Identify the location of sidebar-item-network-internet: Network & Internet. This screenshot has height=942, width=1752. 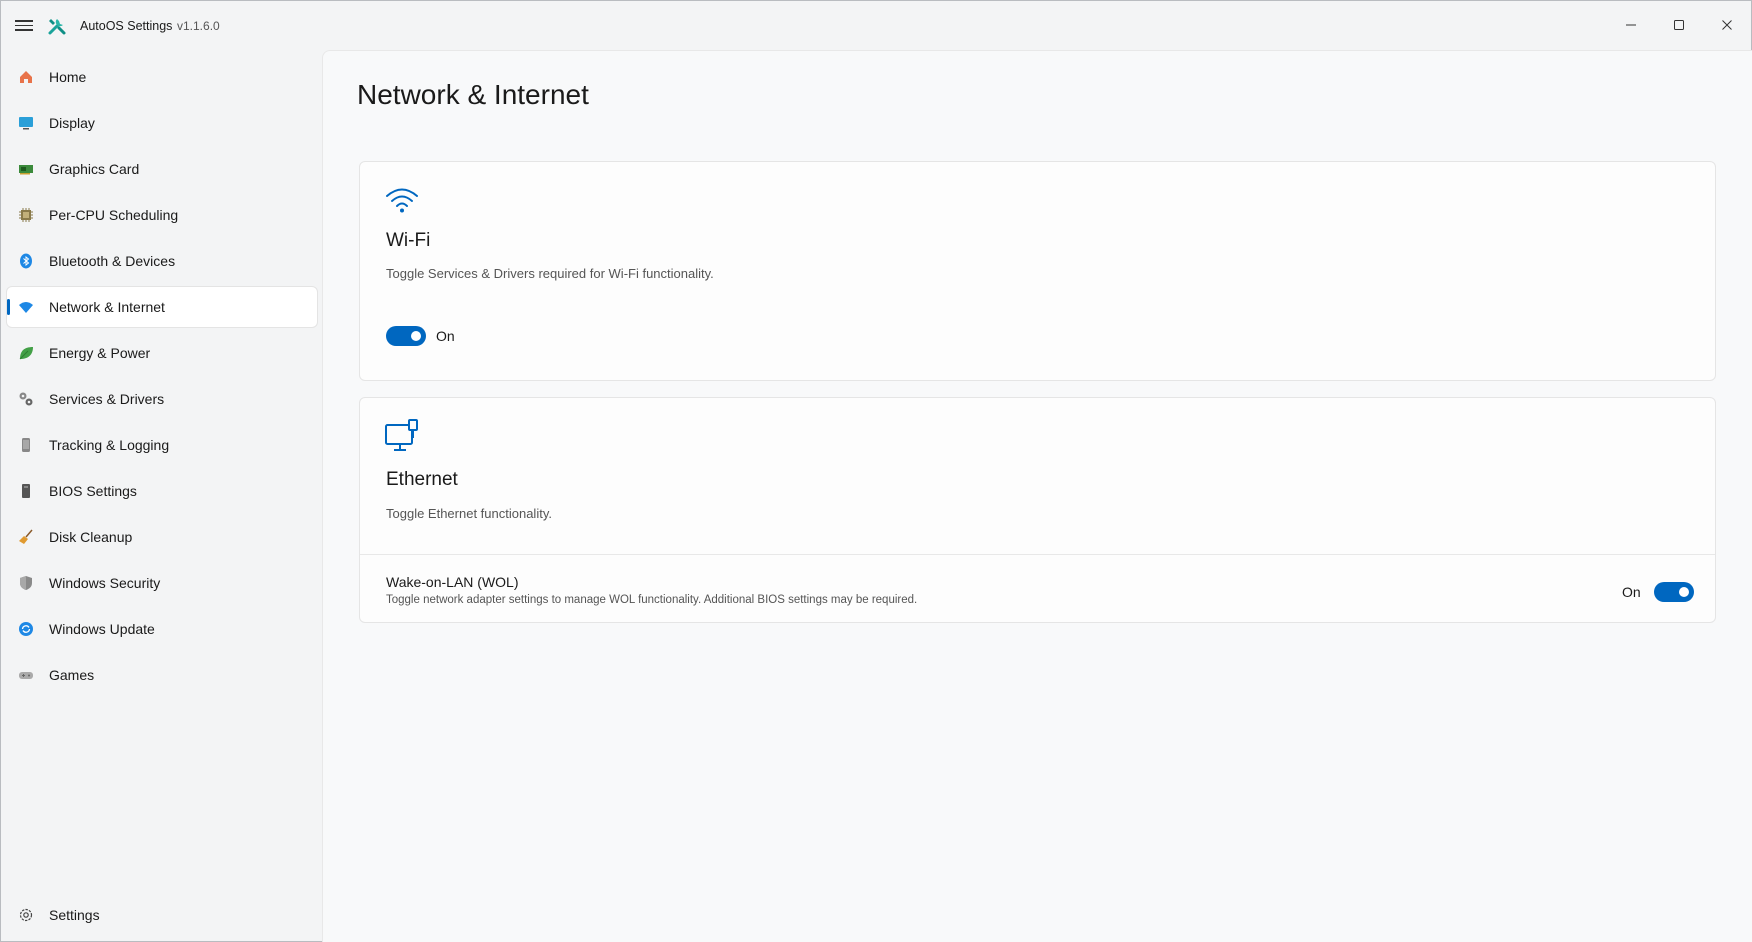
(162, 307).